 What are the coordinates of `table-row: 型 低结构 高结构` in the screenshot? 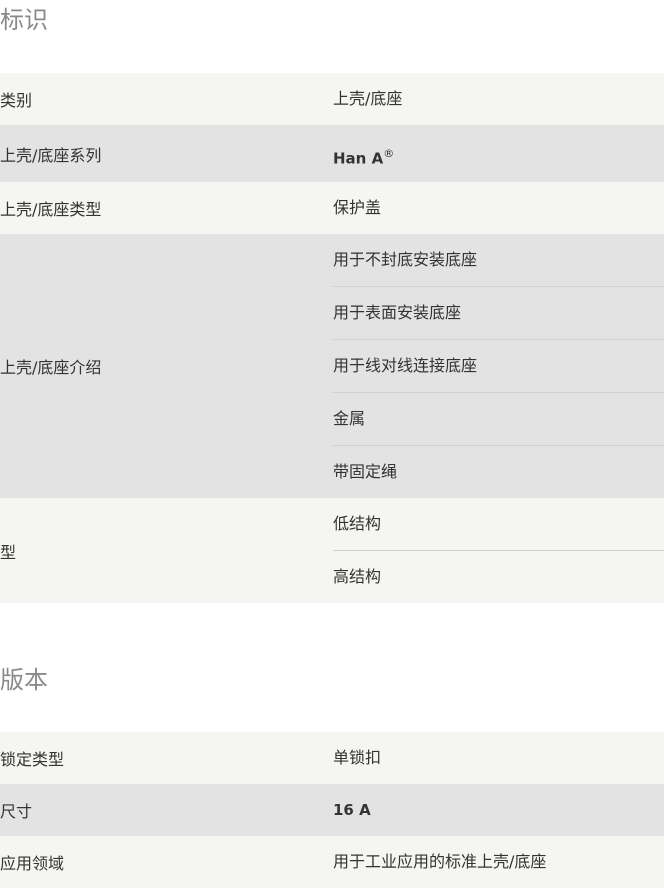 It's located at (332, 550).